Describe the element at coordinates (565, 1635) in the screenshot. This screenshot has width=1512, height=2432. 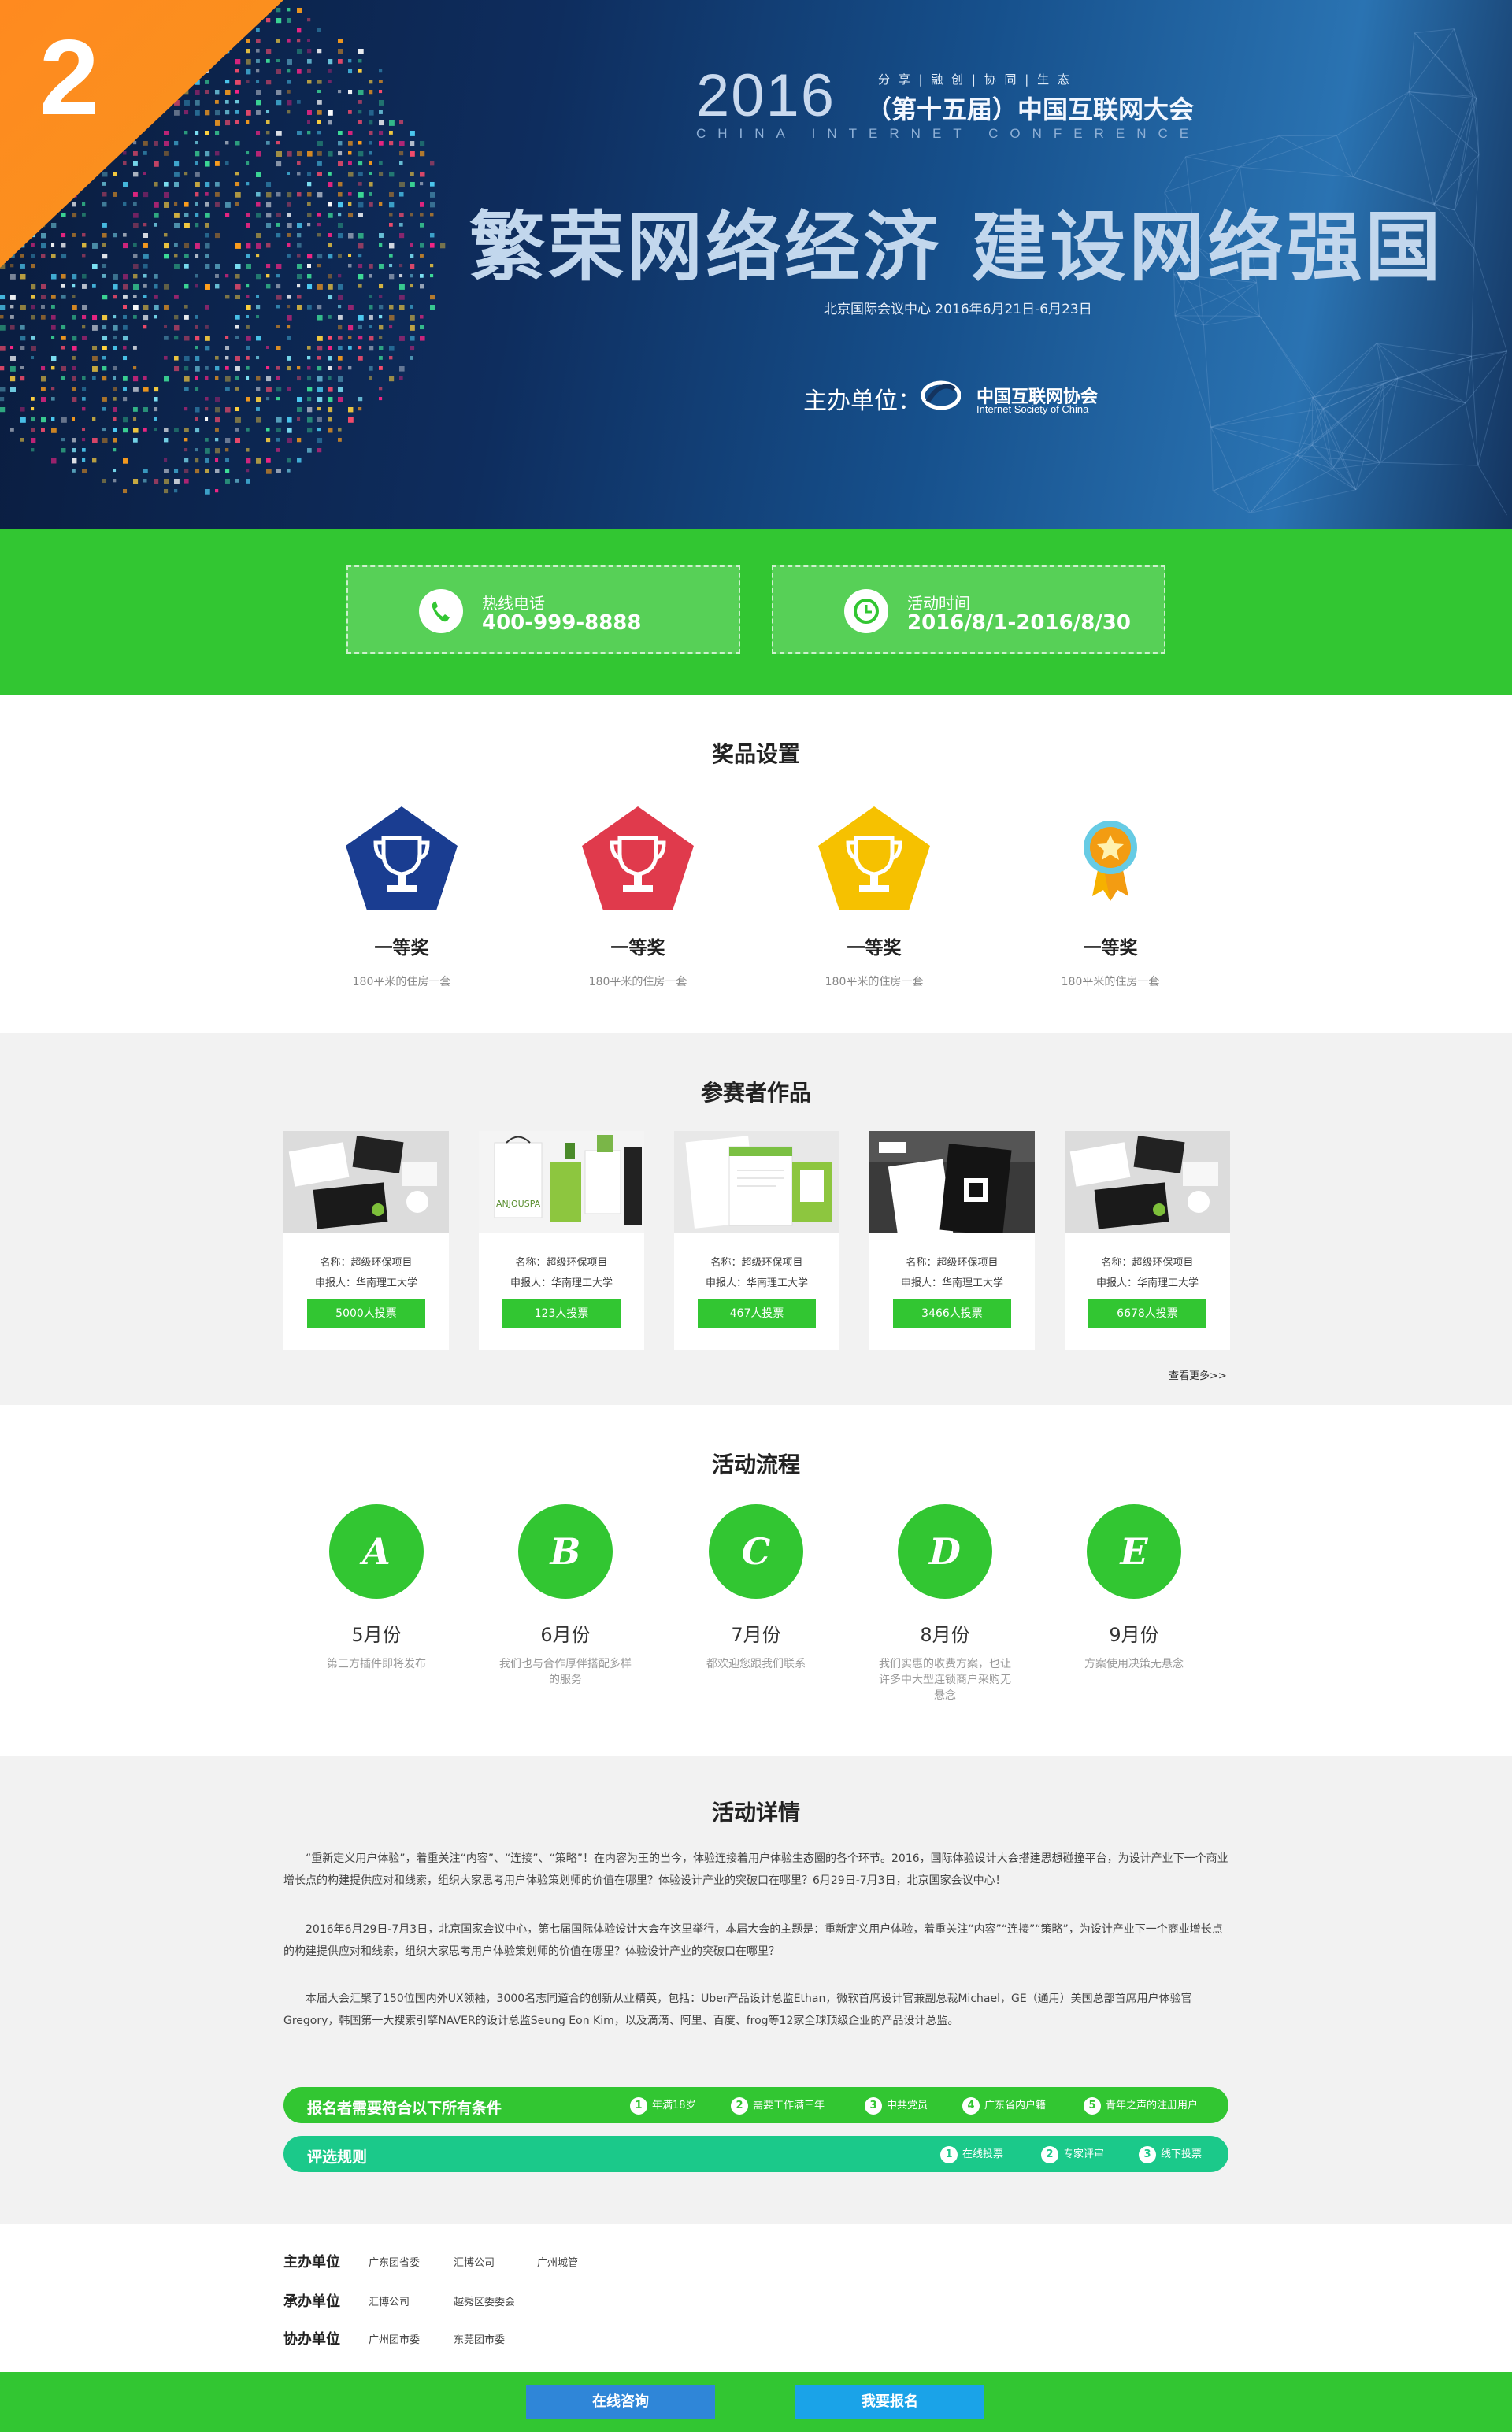
I see `step-month: 6月份` at that location.